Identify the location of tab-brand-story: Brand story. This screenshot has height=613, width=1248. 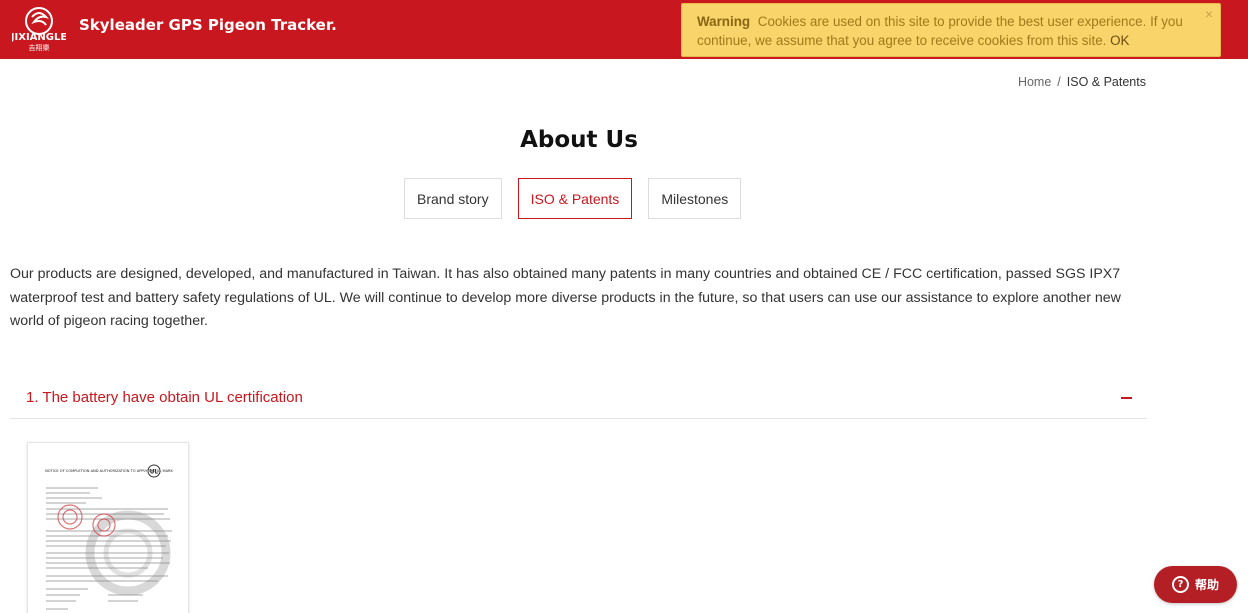
(453, 198).